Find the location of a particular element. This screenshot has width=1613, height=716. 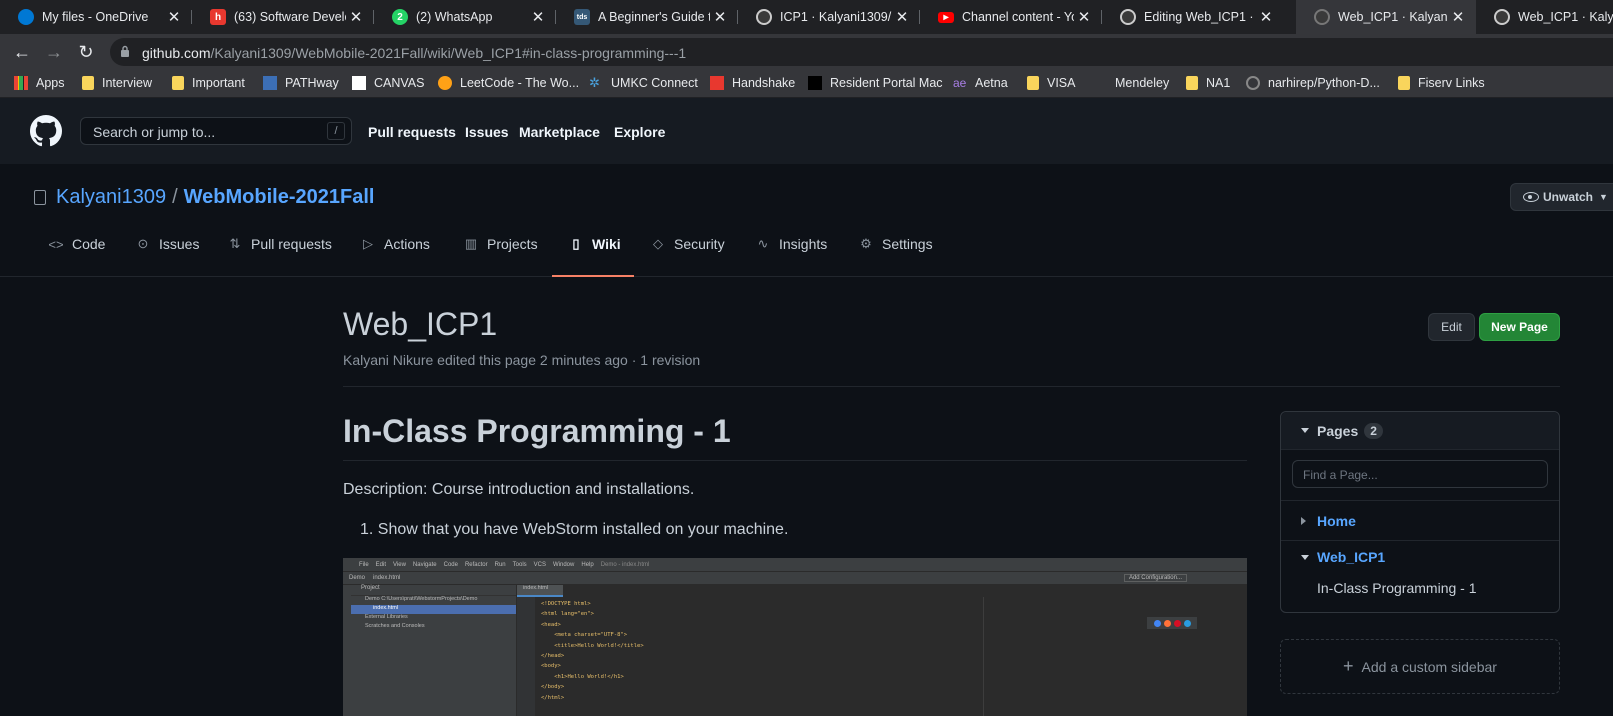

tab-issues: ⊙ Issues is located at coordinates (167, 252).